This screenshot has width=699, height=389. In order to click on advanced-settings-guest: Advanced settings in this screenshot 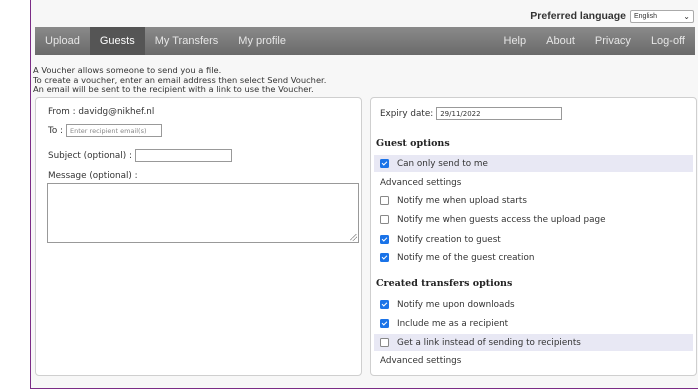, I will do `click(420, 183)`.